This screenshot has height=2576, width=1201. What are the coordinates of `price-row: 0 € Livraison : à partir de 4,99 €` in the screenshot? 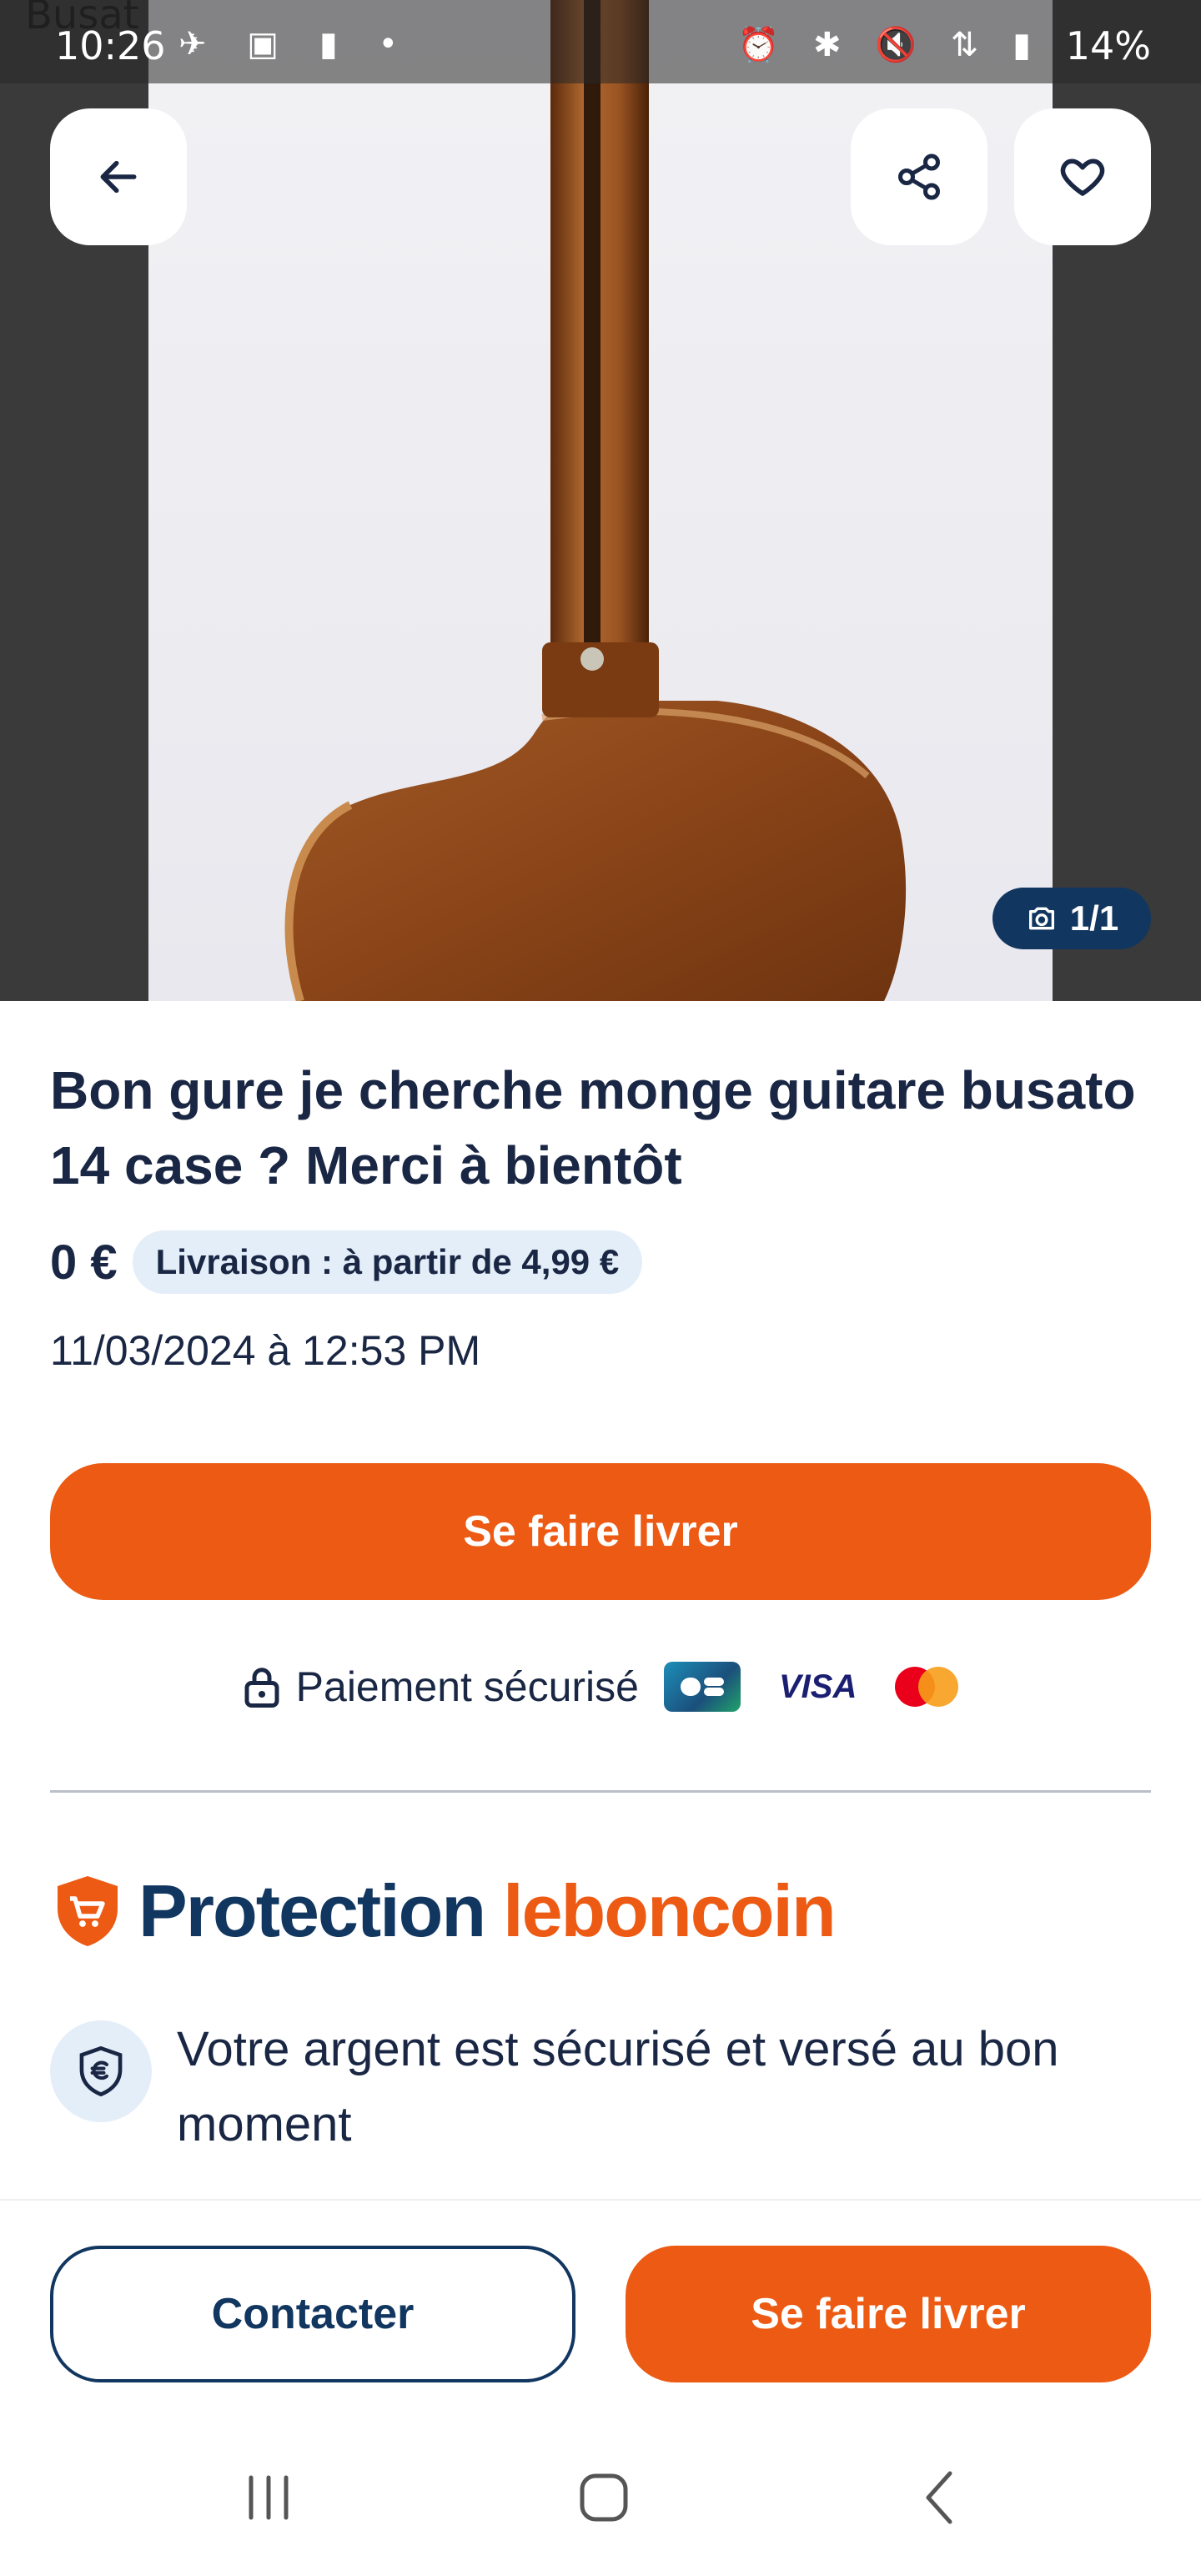 It's located at (347, 1262).